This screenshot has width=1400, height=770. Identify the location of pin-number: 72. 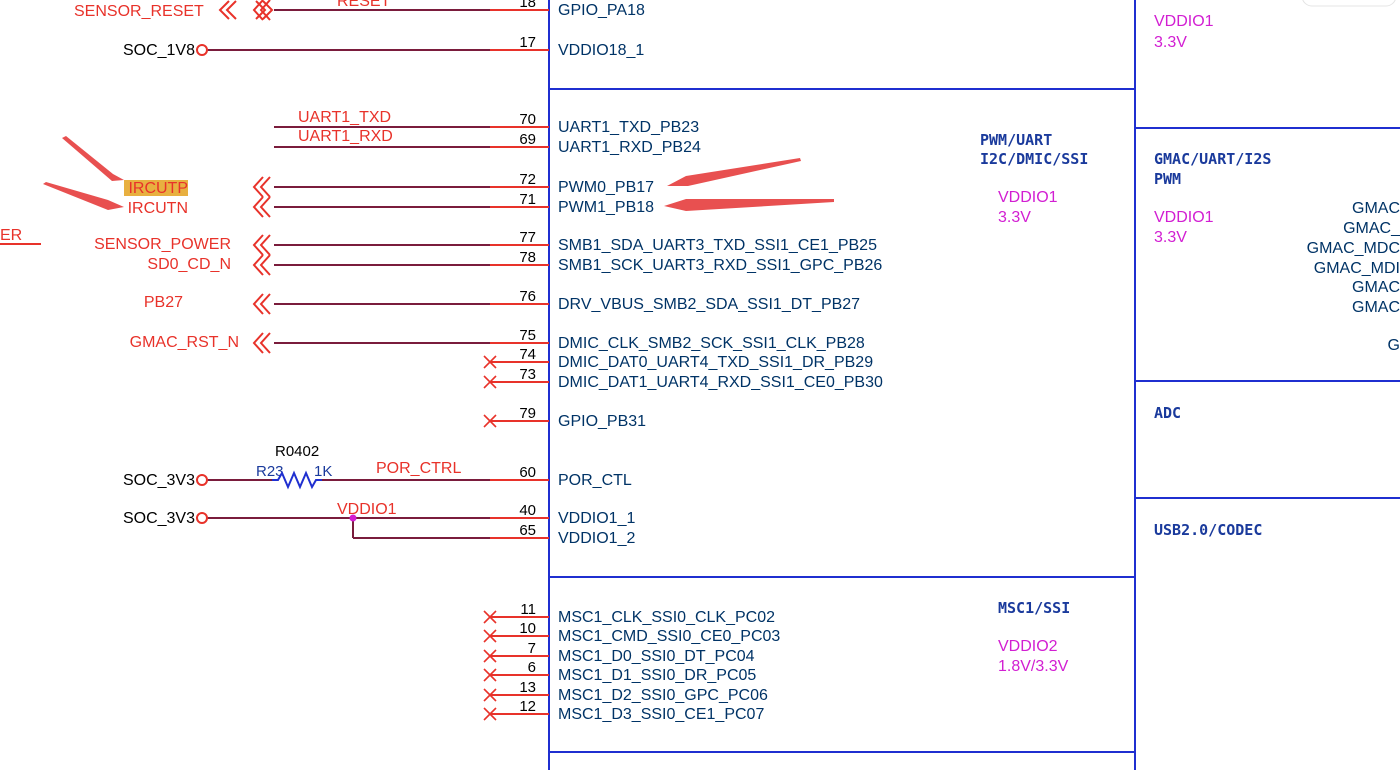
(527, 179).